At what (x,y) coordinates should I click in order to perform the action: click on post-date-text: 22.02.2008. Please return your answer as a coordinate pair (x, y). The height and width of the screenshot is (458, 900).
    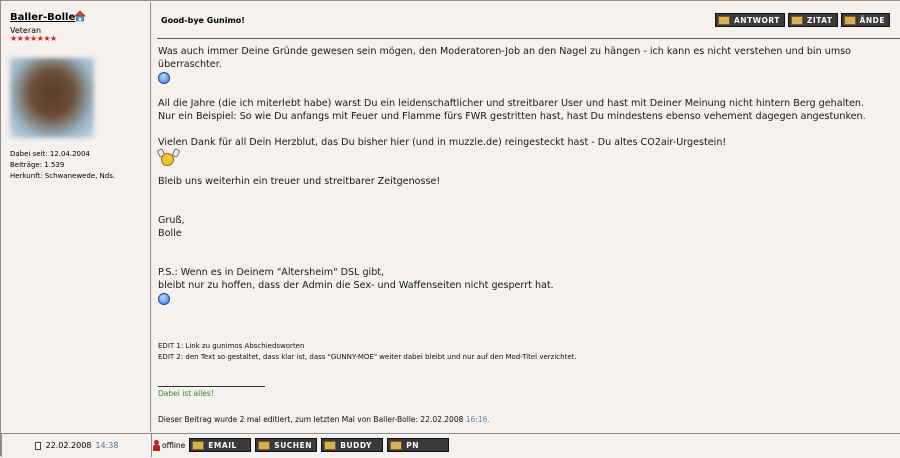
    Looking at the image, I should click on (68, 445).